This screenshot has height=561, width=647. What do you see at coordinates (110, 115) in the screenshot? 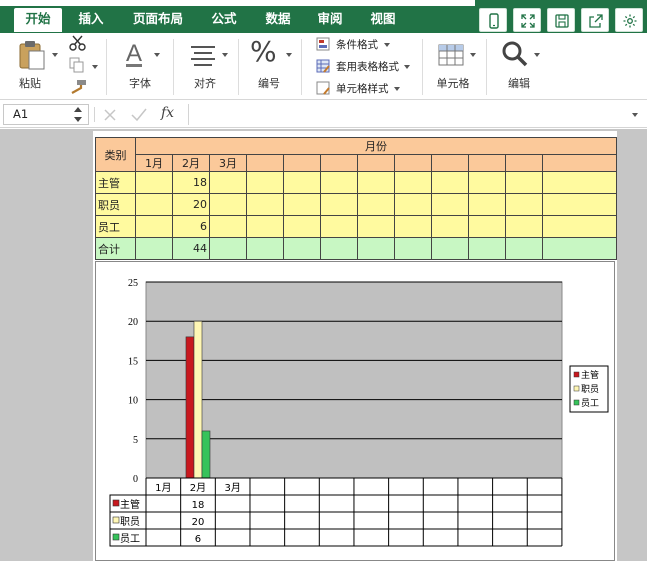
I see `cancel-icon` at bounding box center [110, 115].